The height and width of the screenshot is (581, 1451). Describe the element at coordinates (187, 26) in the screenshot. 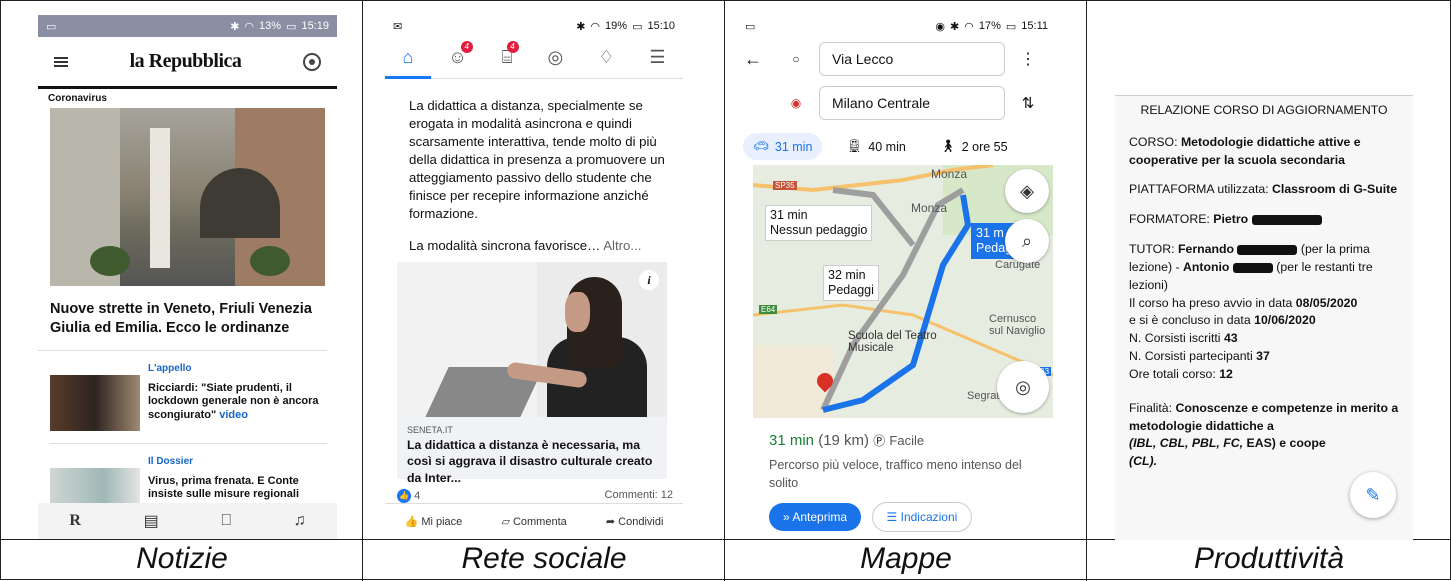

I see `status-bar: ▭ ✱ ◠ 13% ▭ 15:19` at that location.